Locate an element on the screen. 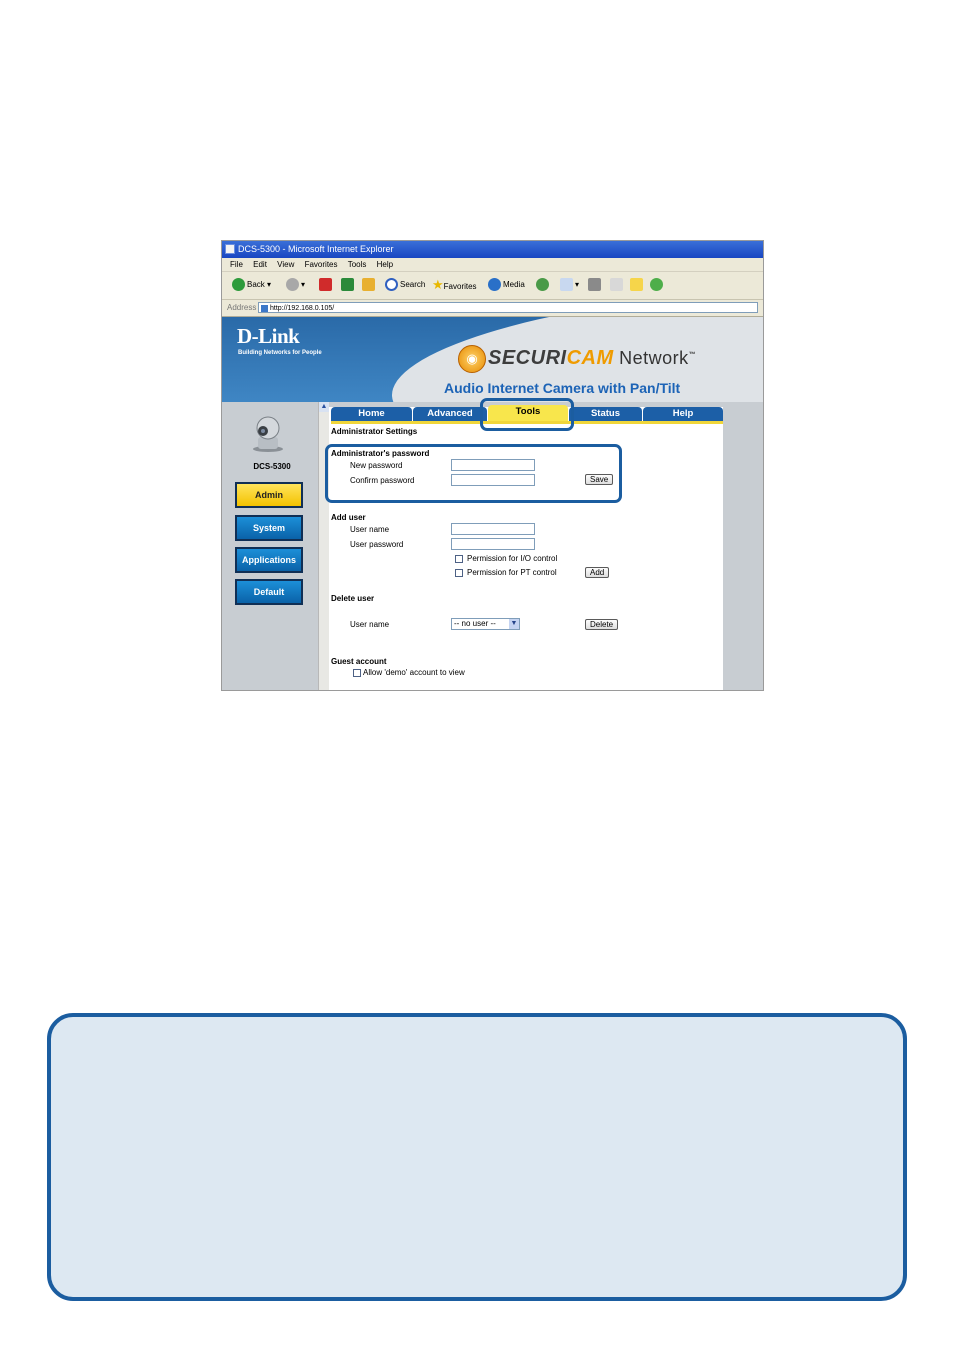 This screenshot has height=1352, width=954. search-button: Search is located at coordinates (405, 285).